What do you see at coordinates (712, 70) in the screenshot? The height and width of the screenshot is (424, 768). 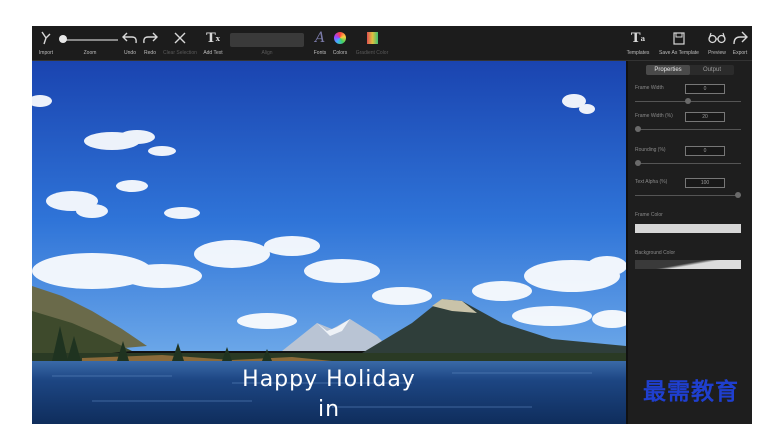 I see `tab-output: Output` at bounding box center [712, 70].